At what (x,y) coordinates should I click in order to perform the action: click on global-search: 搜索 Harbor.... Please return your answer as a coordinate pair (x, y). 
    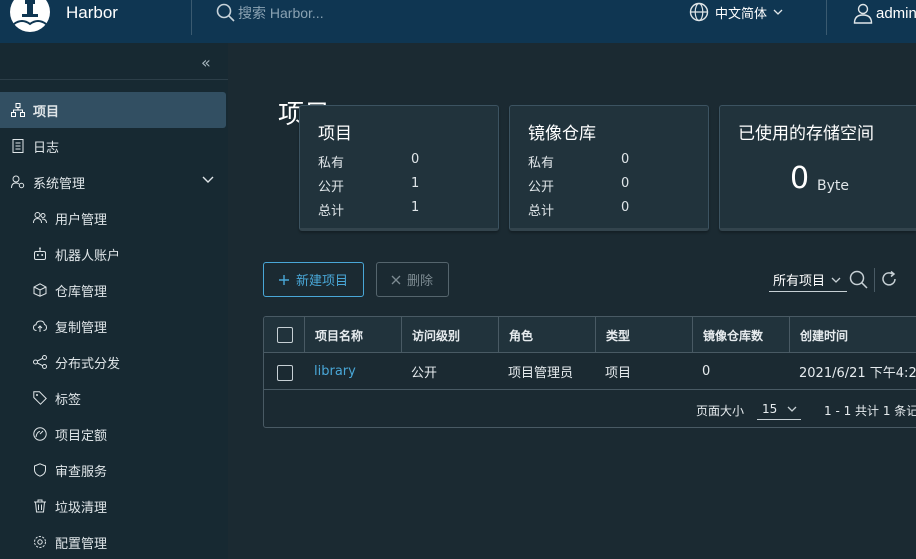
    Looking at the image, I should click on (270, 13).